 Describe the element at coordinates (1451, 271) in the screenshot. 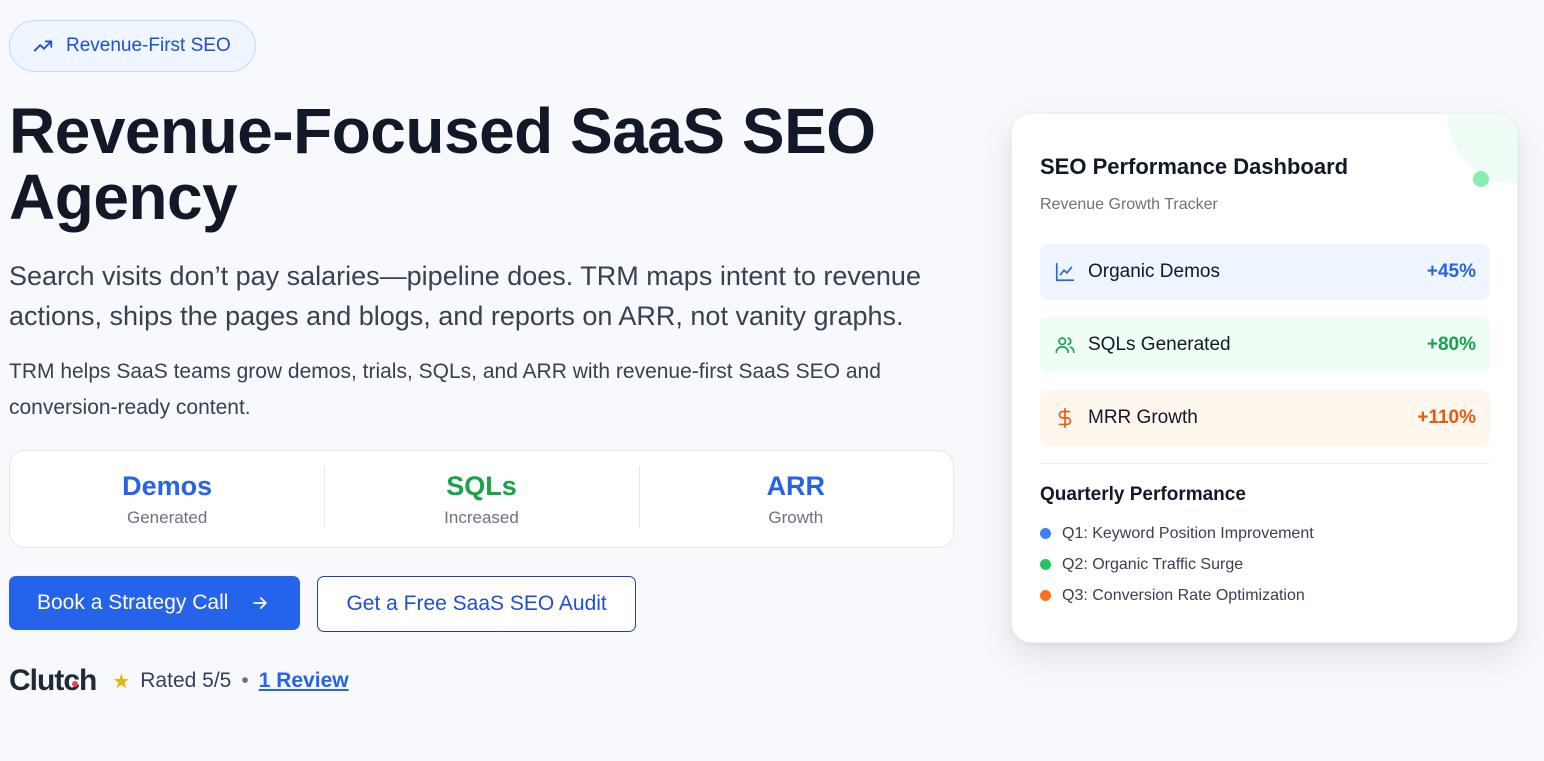

I see `metric-value: +45%` at that location.